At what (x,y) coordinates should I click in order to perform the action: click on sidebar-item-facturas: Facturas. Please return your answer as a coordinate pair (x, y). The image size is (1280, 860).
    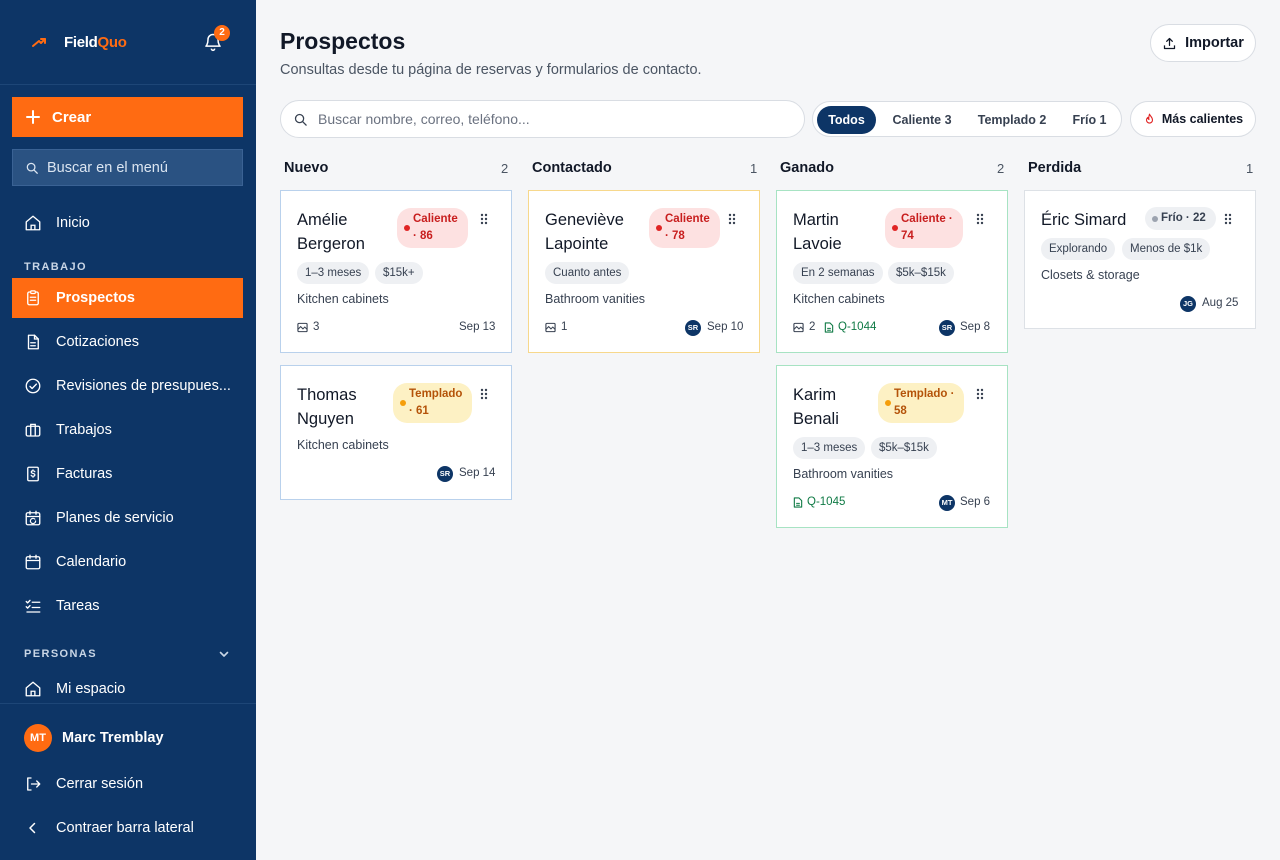
    Looking at the image, I should click on (127, 474).